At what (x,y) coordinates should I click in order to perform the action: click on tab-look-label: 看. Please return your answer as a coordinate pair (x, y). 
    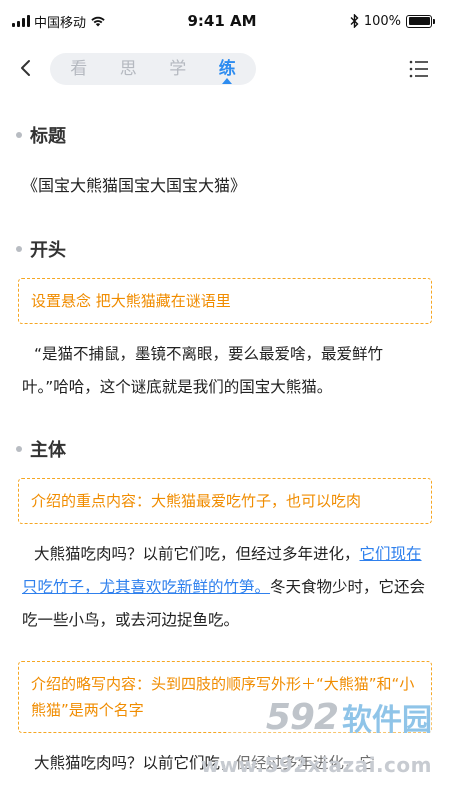
    Looking at the image, I should click on (79, 69).